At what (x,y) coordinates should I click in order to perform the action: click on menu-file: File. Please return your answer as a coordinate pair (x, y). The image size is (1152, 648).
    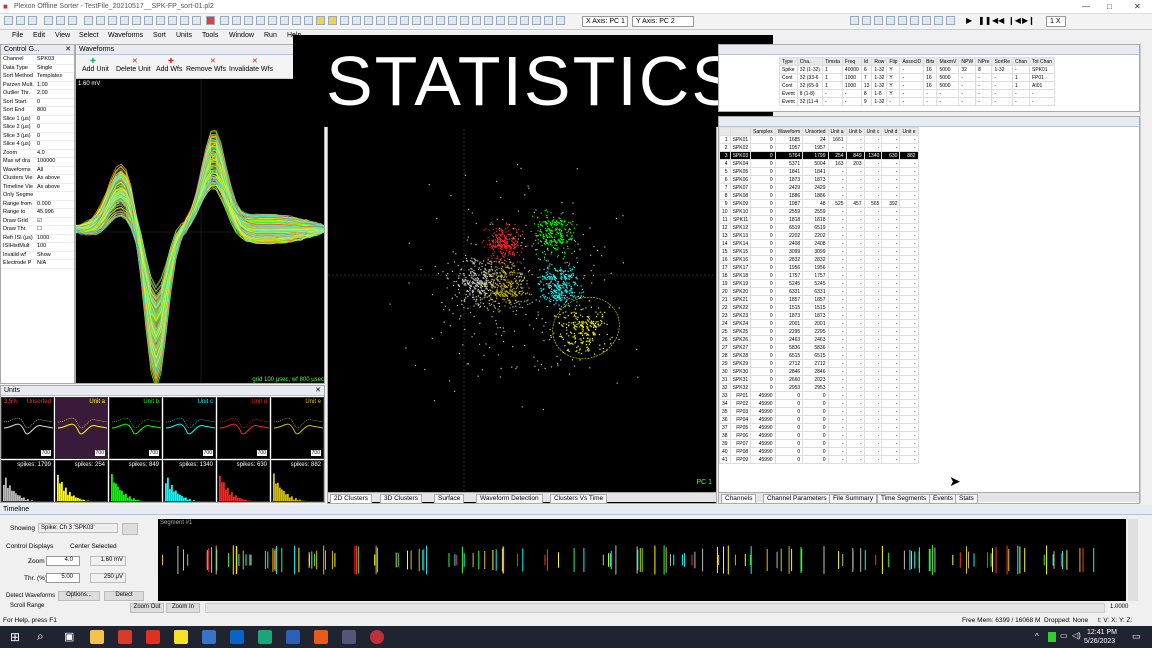
    Looking at the image, I should click on (17, 35).